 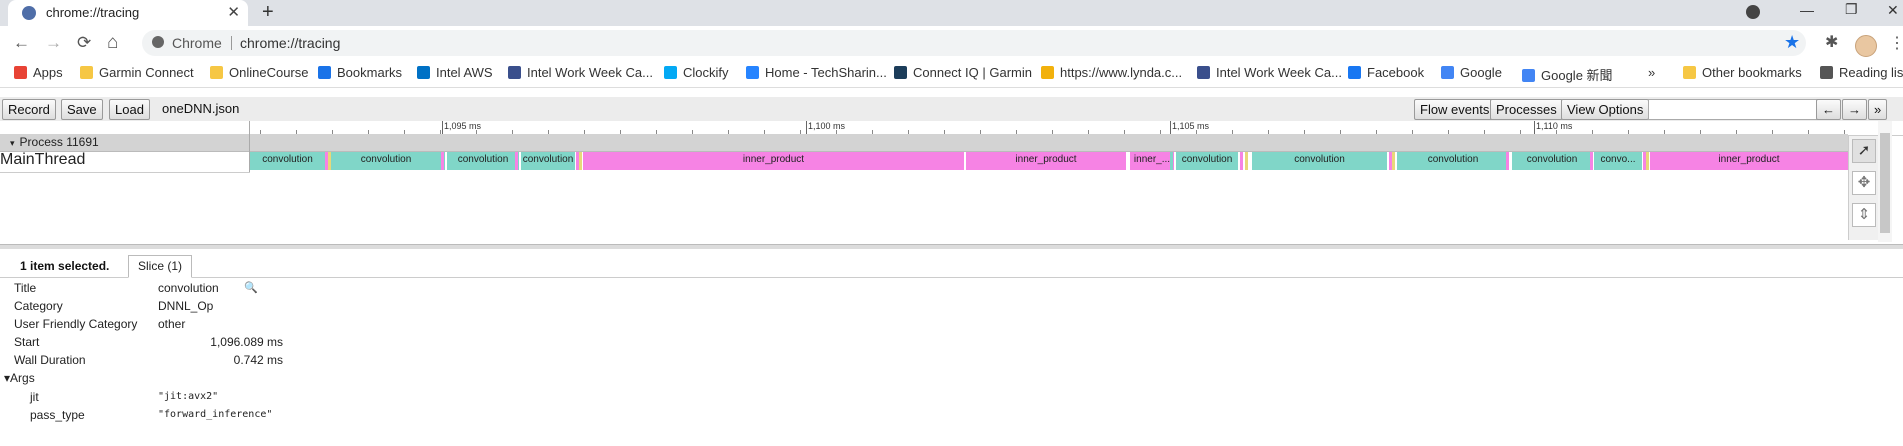 What do you see at coordinates (186, 306) in the screenshot?
I see `category-value: DNNL_Op` at bounding box center [186, 306].